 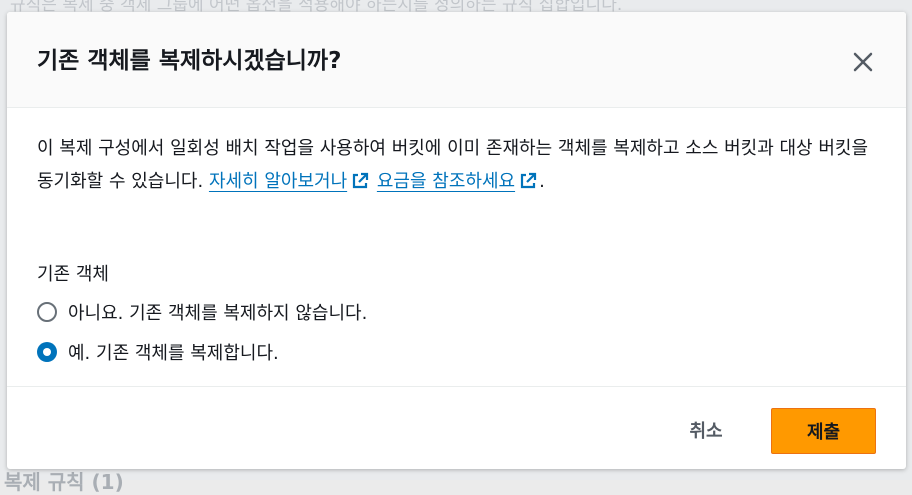 I want to click on modal-title: 기존 객체를 복제하시겠습니까?, so click(x=189, y=61).